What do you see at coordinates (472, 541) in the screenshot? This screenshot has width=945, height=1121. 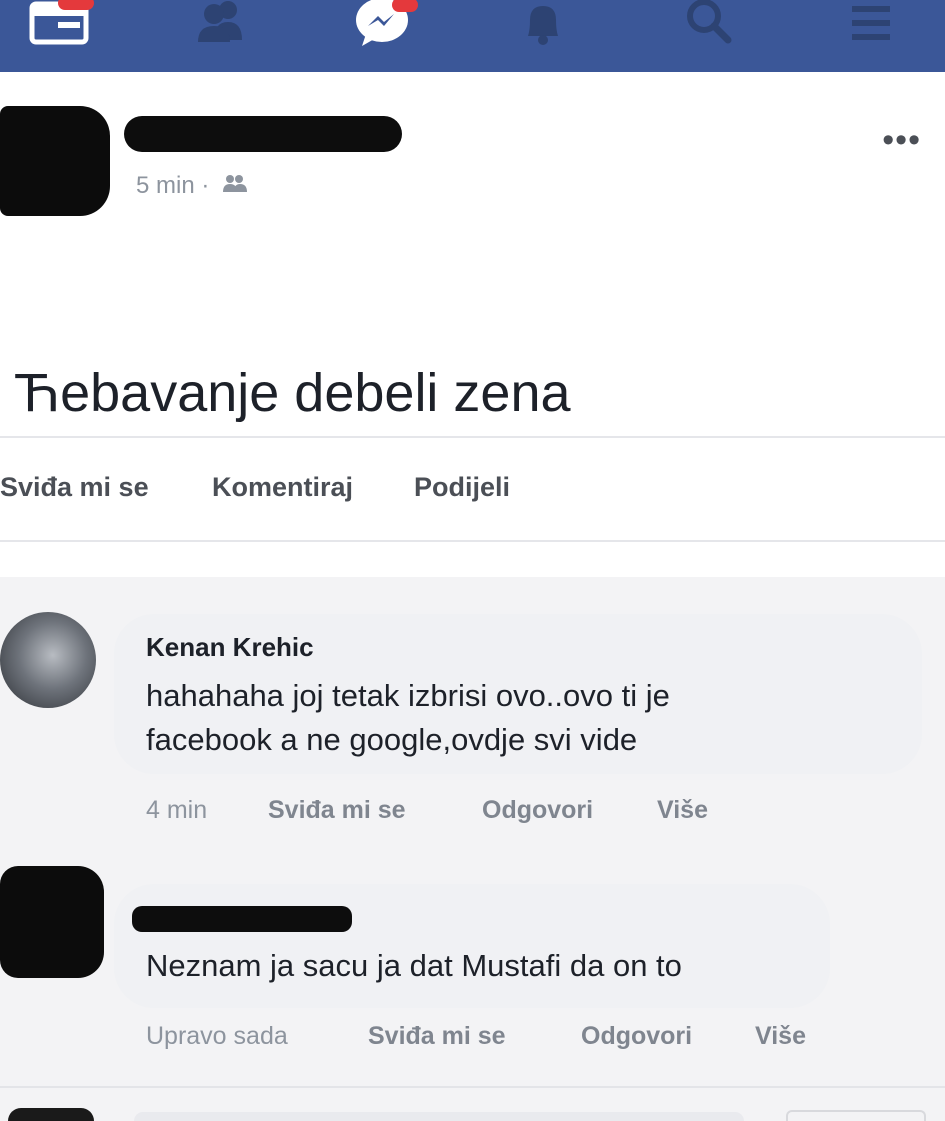 I see `post-divider-bottom` at bounding box center [472, 541].